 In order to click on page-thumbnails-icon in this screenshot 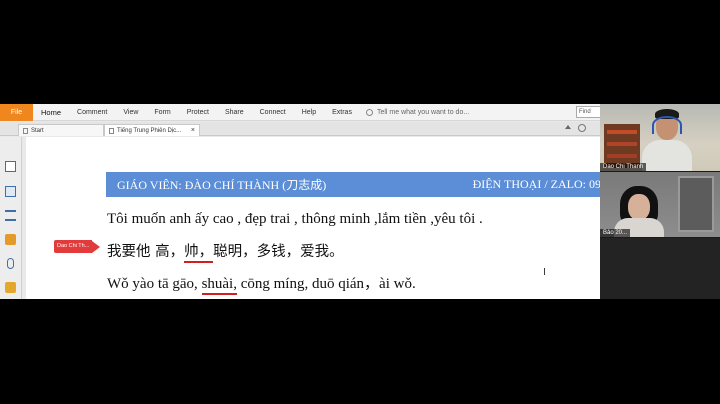, I will do `click(10, 191)`.